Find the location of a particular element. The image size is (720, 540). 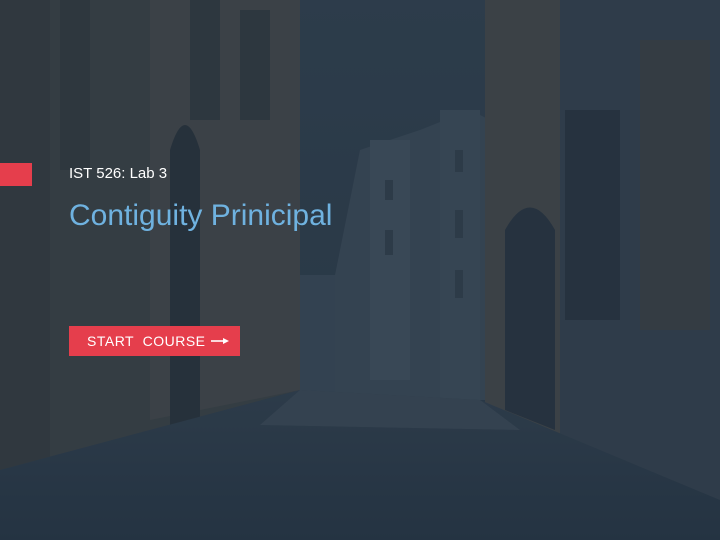

start-course-label: START COURSE is located at coordinates (146, 341).